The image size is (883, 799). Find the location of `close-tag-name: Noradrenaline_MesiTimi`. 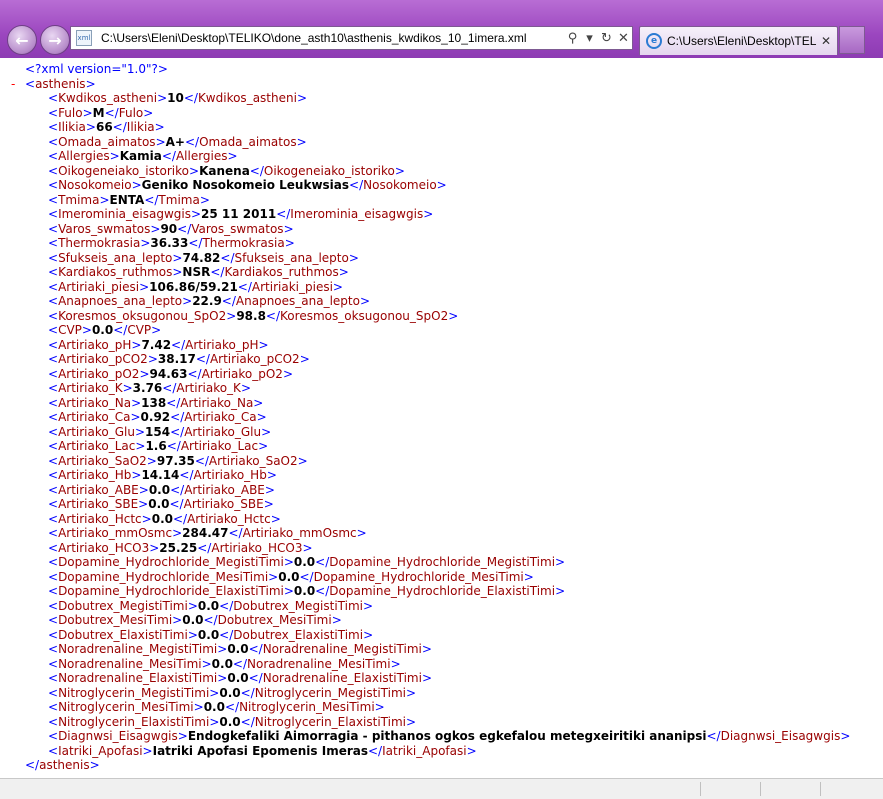

close-tag-name: Noradrenaline_MesiTimi is located at coordinates (319, 663).